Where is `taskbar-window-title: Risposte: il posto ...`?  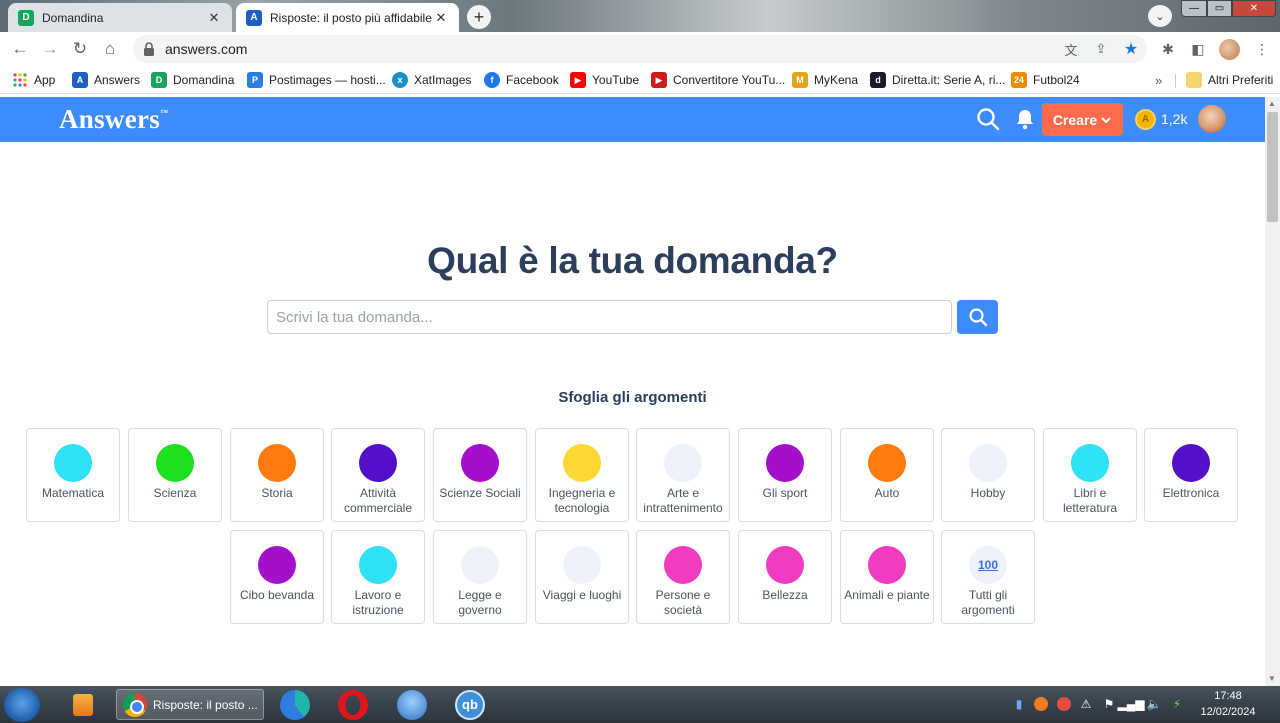 taskbar-window-title: Risposte: il posto ... is located at coordinates (205, 704).